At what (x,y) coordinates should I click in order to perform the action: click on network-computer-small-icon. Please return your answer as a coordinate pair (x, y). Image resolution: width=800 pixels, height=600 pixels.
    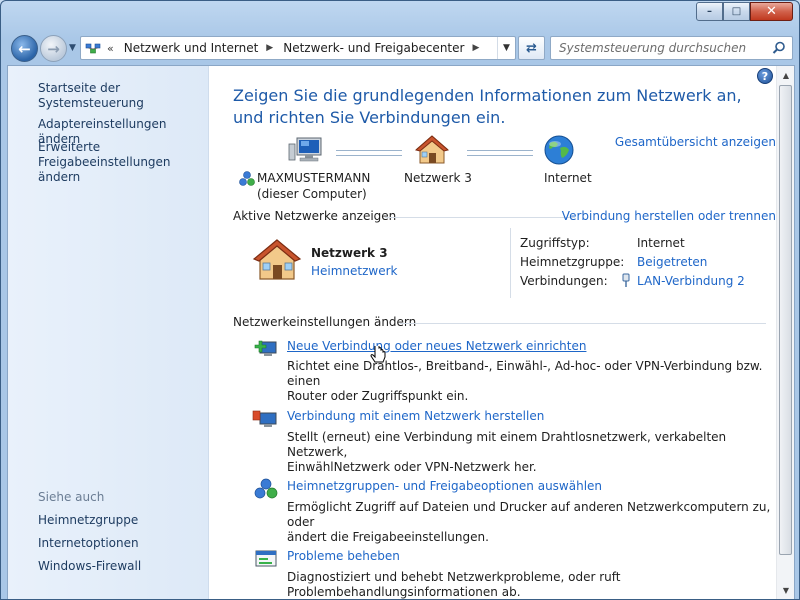
    Looking at the image, I should click on (247, 180).